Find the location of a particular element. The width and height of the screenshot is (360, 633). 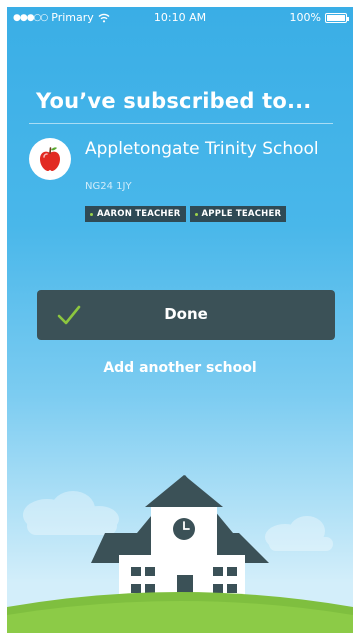

battery-icon is located at coordinates (337, 17).